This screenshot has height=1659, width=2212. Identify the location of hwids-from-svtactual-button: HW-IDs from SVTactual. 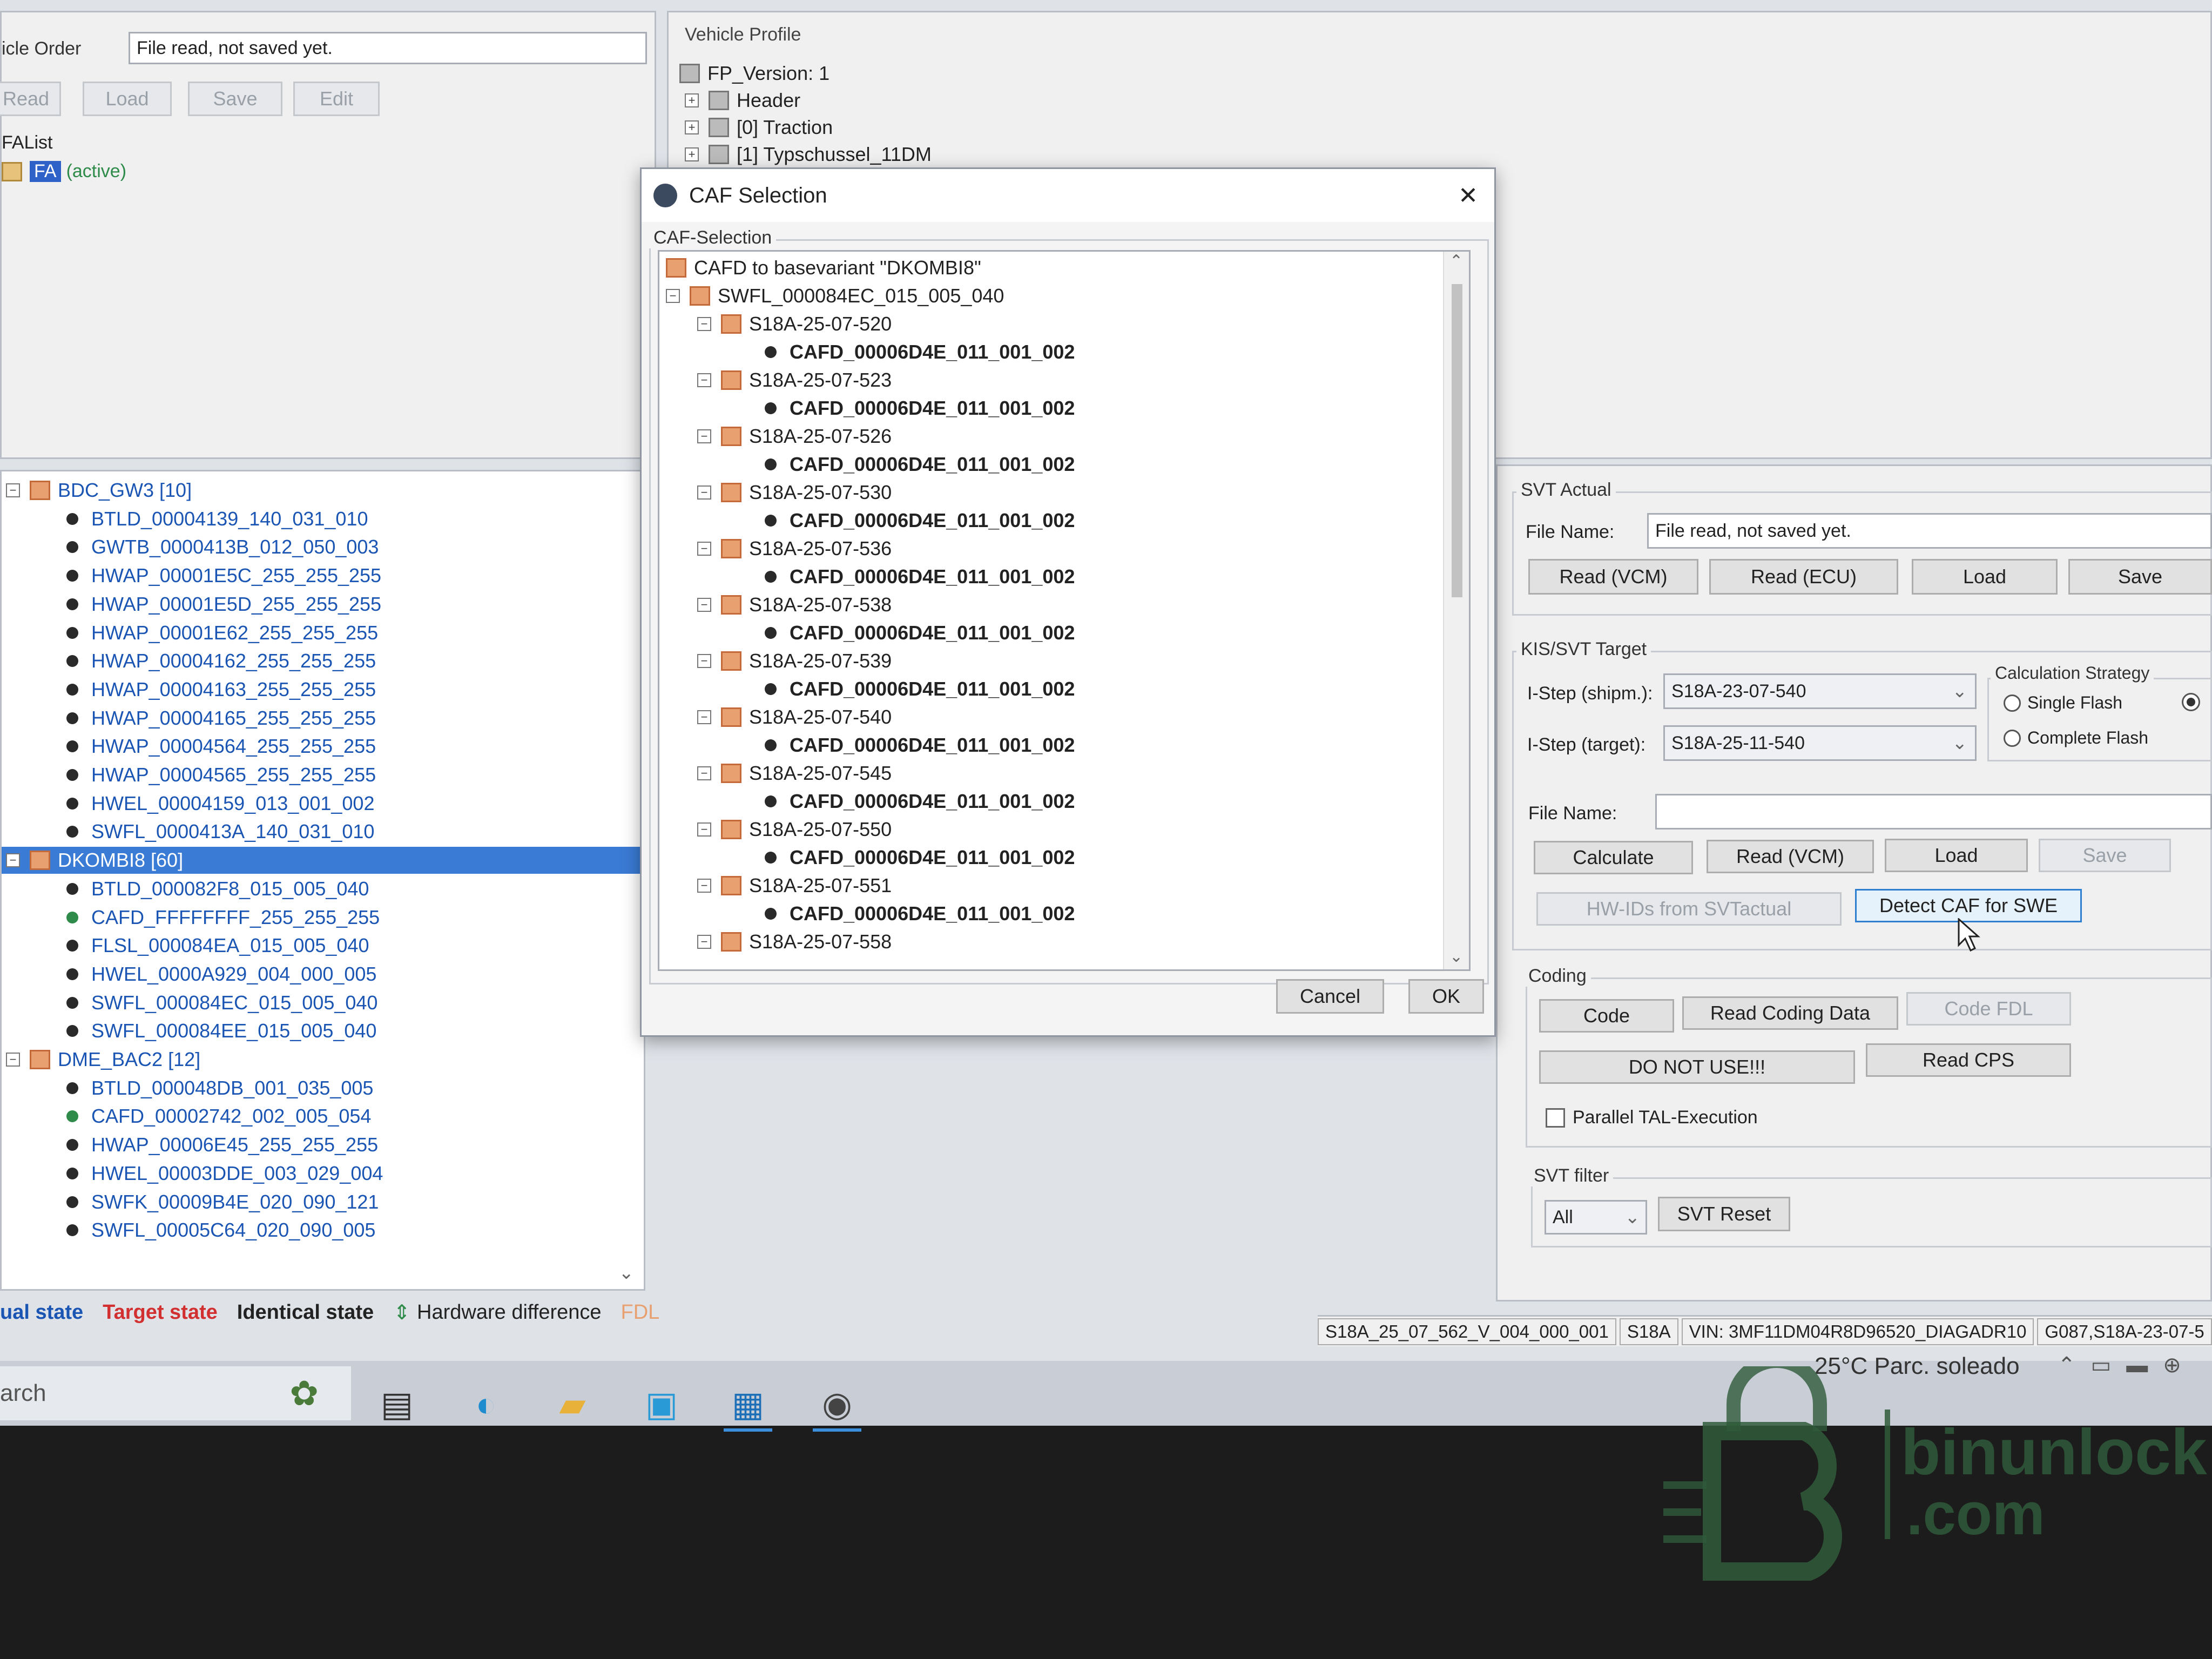
(1689, 909).